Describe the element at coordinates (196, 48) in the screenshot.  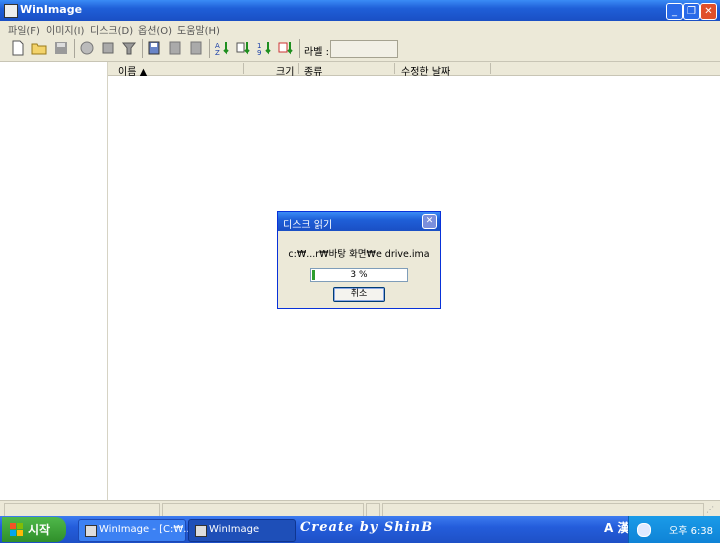
I see `format-disk-icon` at that location.